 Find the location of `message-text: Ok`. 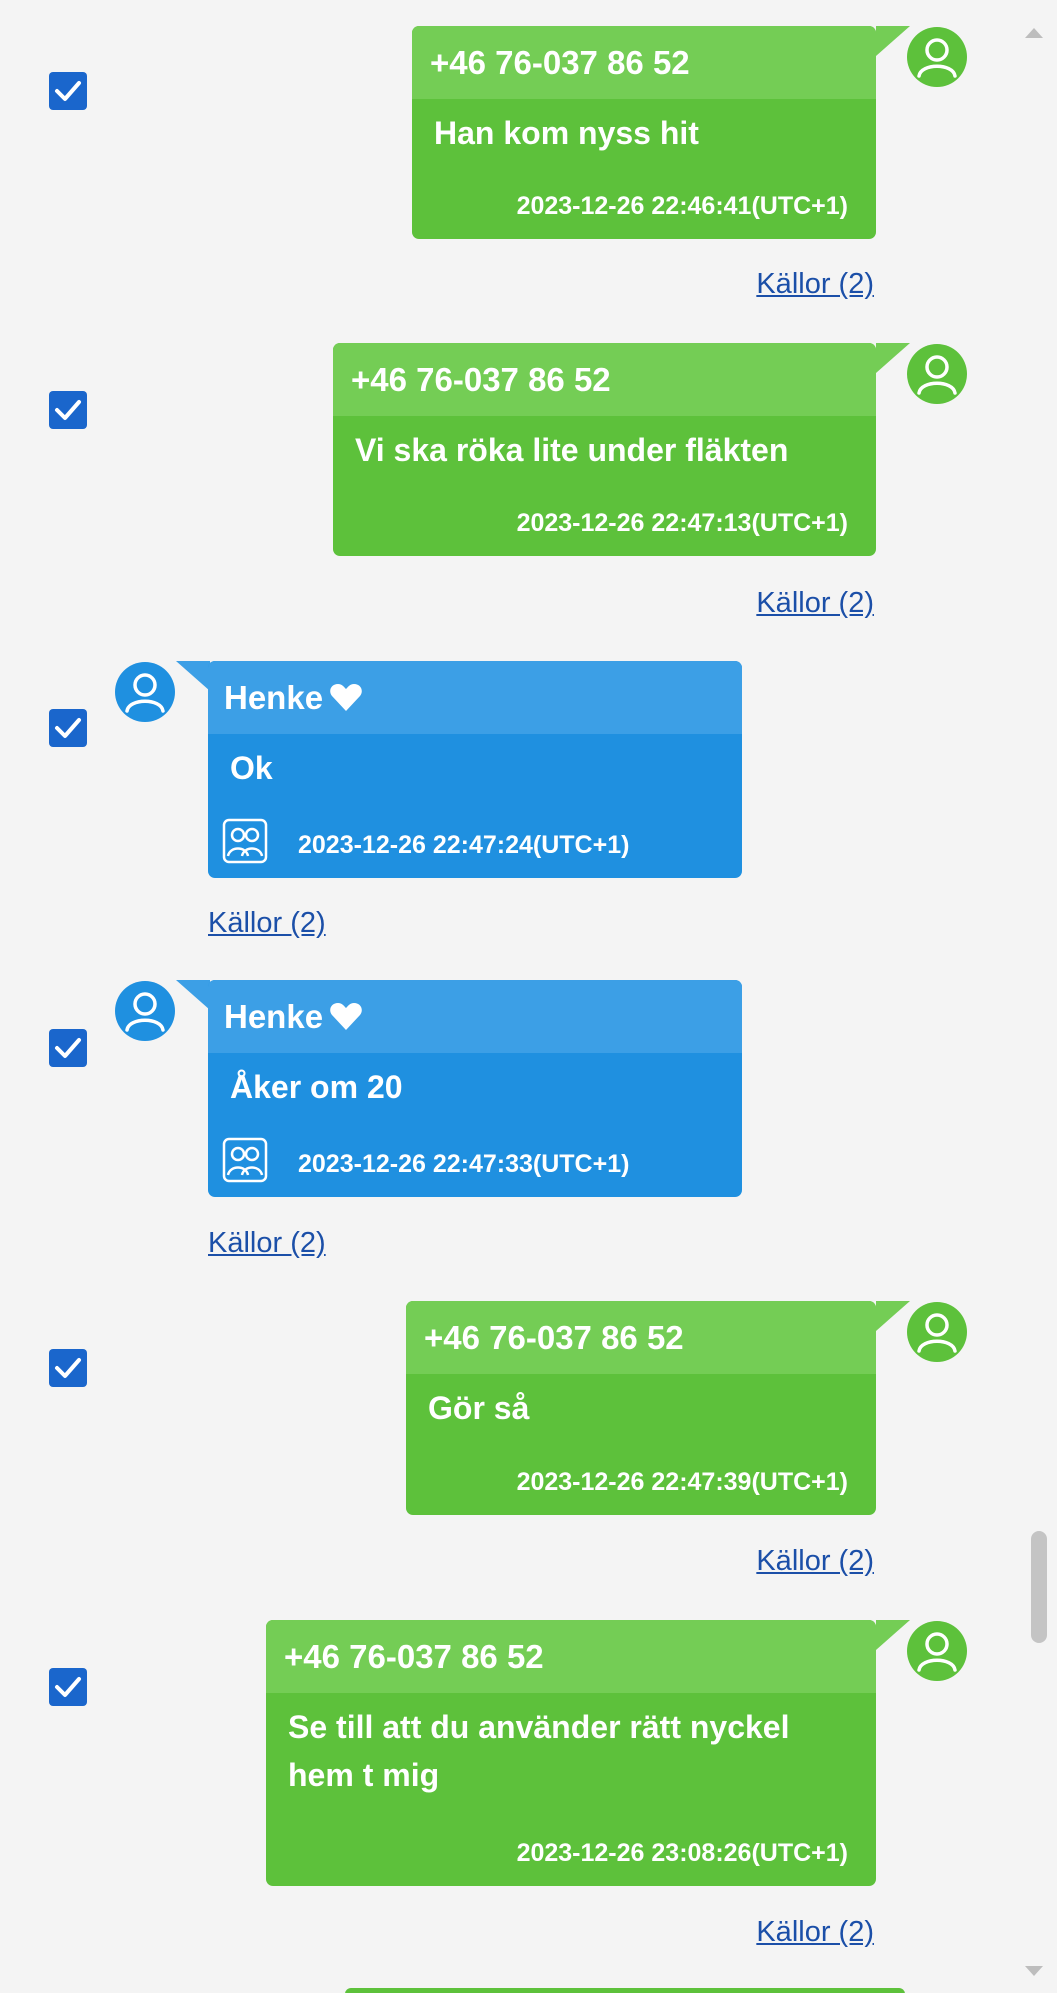

message-text: Ok is located at coordinates (251, 768).